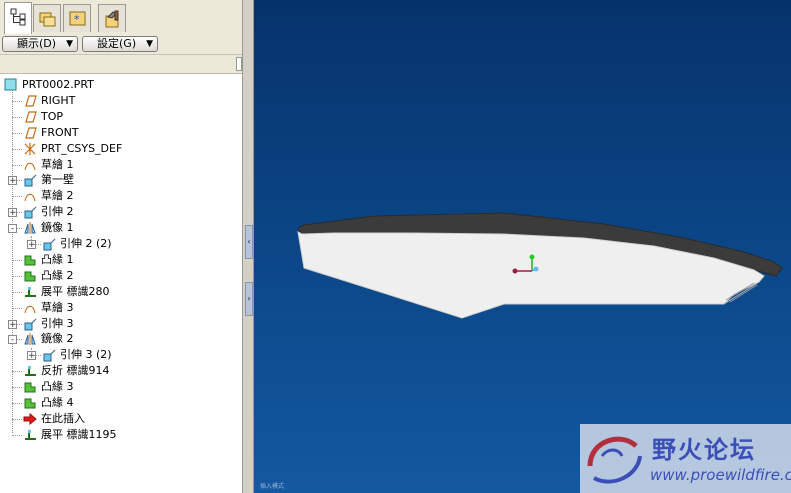 The width and height of the screenshot is (791, 493). I want to click on settings-label: 設定(G), so click(117, 43).